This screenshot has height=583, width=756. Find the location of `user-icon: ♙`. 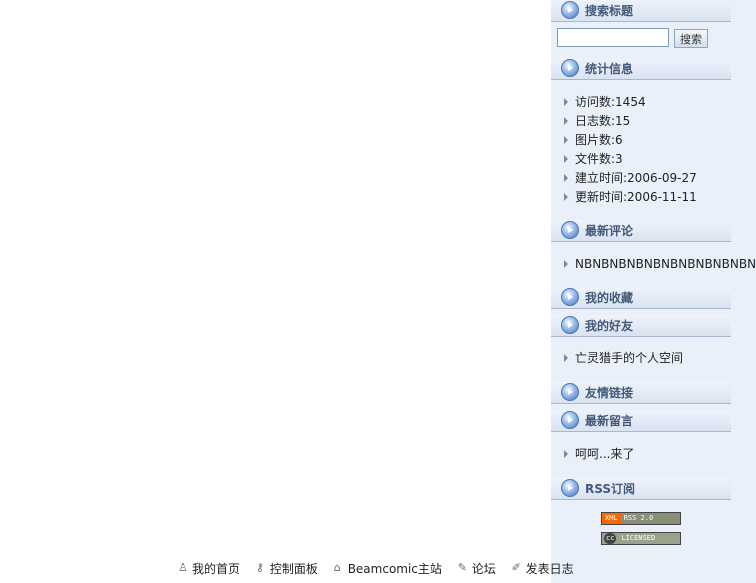

user-icon: ♙ is located at coordinates (183, 567).